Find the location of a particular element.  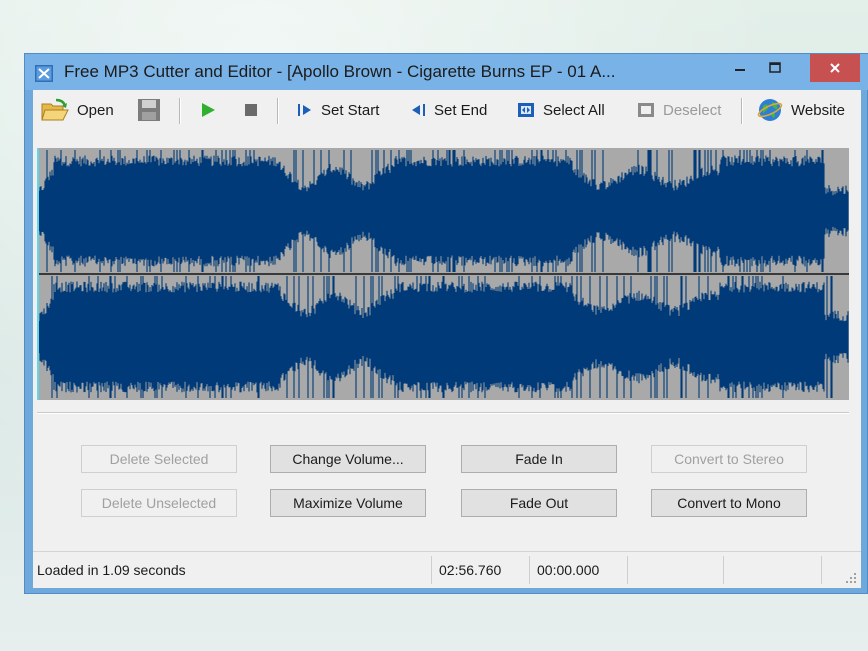

channel-divider is located at coordinates (443, 274).